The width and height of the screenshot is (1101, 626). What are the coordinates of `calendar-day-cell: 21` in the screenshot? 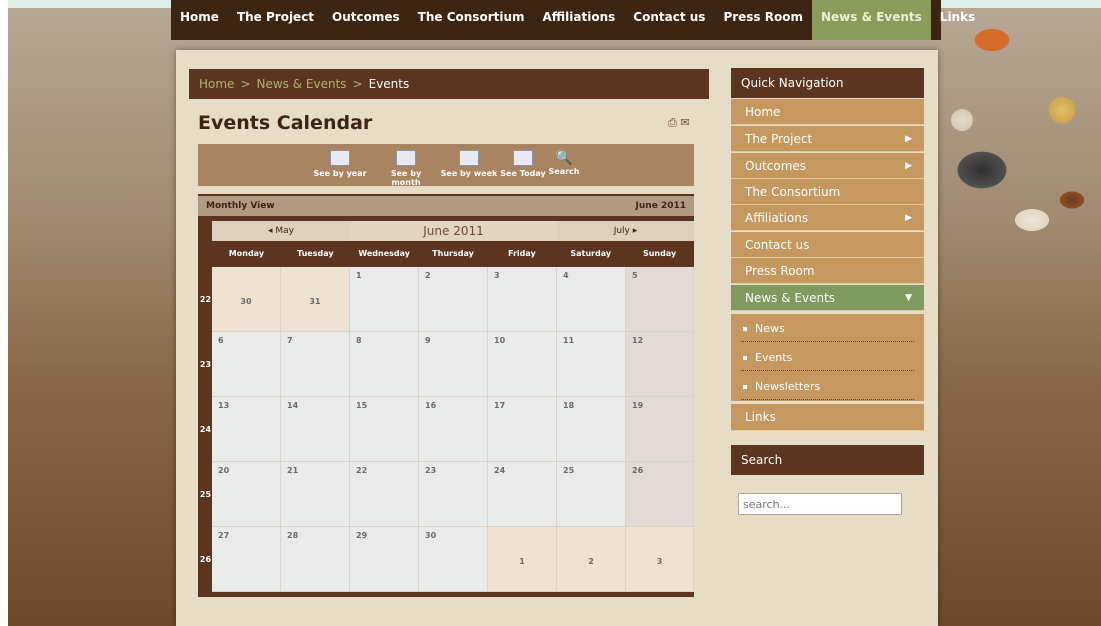 It's located at (315, 494).